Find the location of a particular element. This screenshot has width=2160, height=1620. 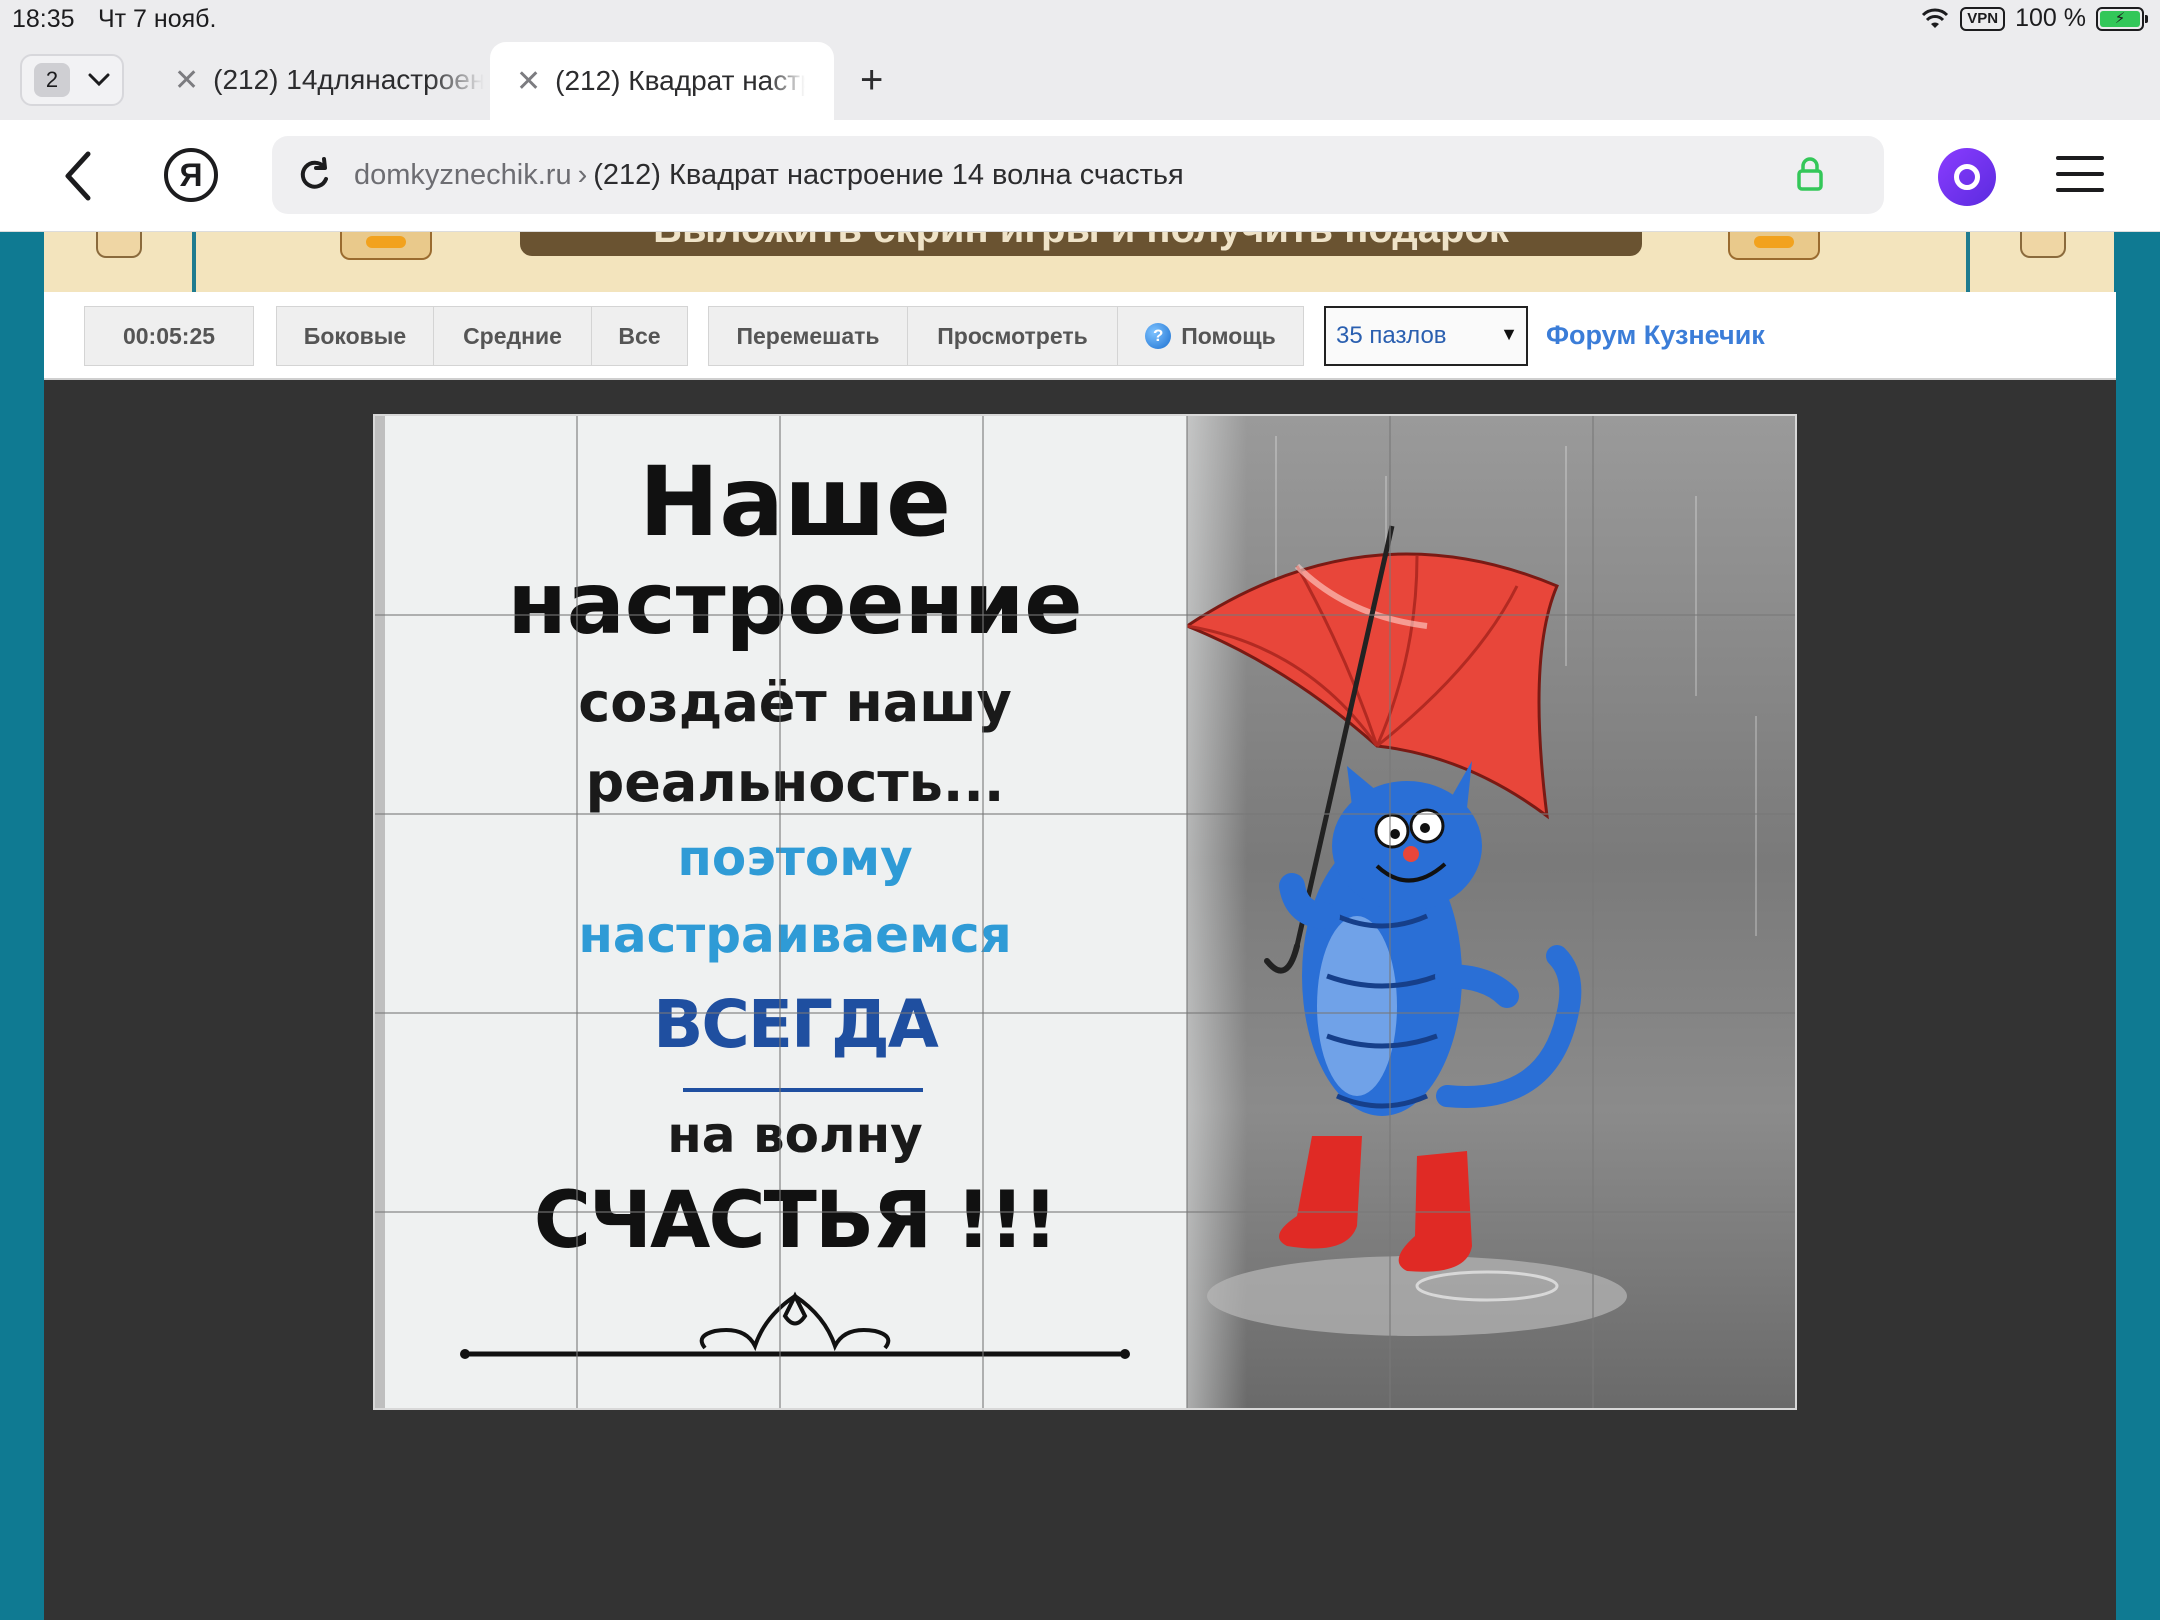

pieces-select-value: 35 пазлов is located at coordinates (1391, 335).